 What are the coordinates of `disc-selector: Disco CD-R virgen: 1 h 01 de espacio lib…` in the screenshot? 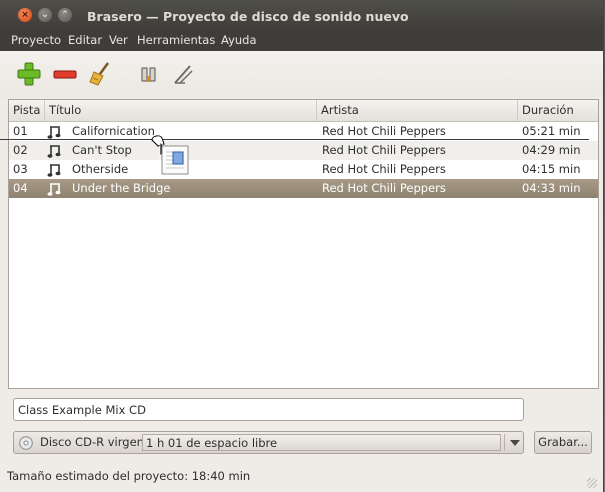 It's located at (268, 442).